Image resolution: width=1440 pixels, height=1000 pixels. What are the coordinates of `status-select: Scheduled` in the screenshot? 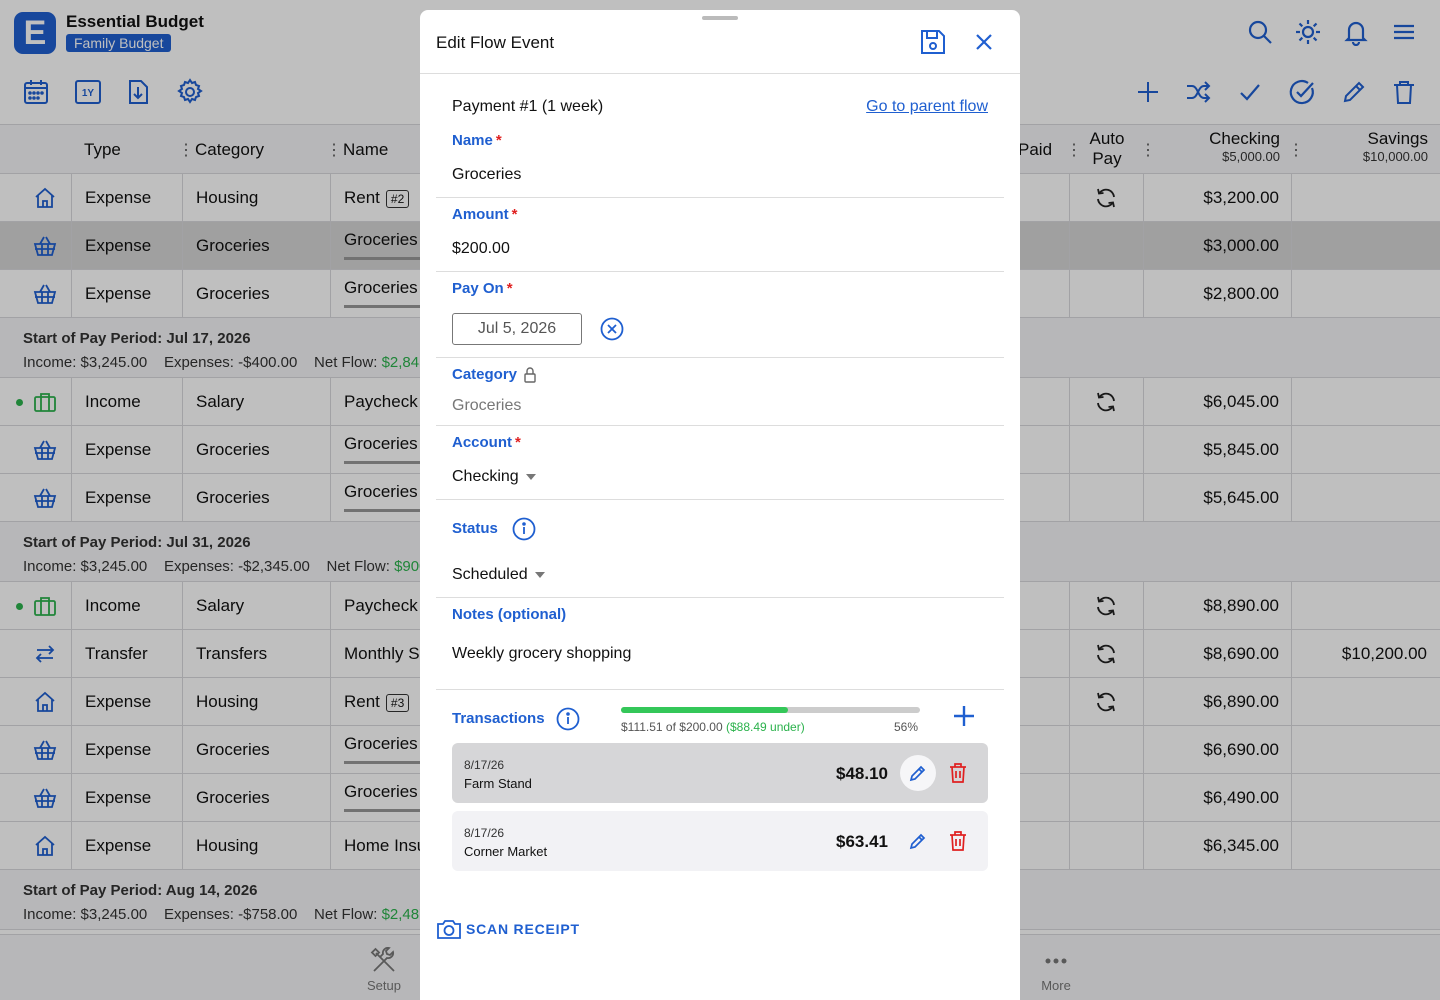 It's located at (498, 575).